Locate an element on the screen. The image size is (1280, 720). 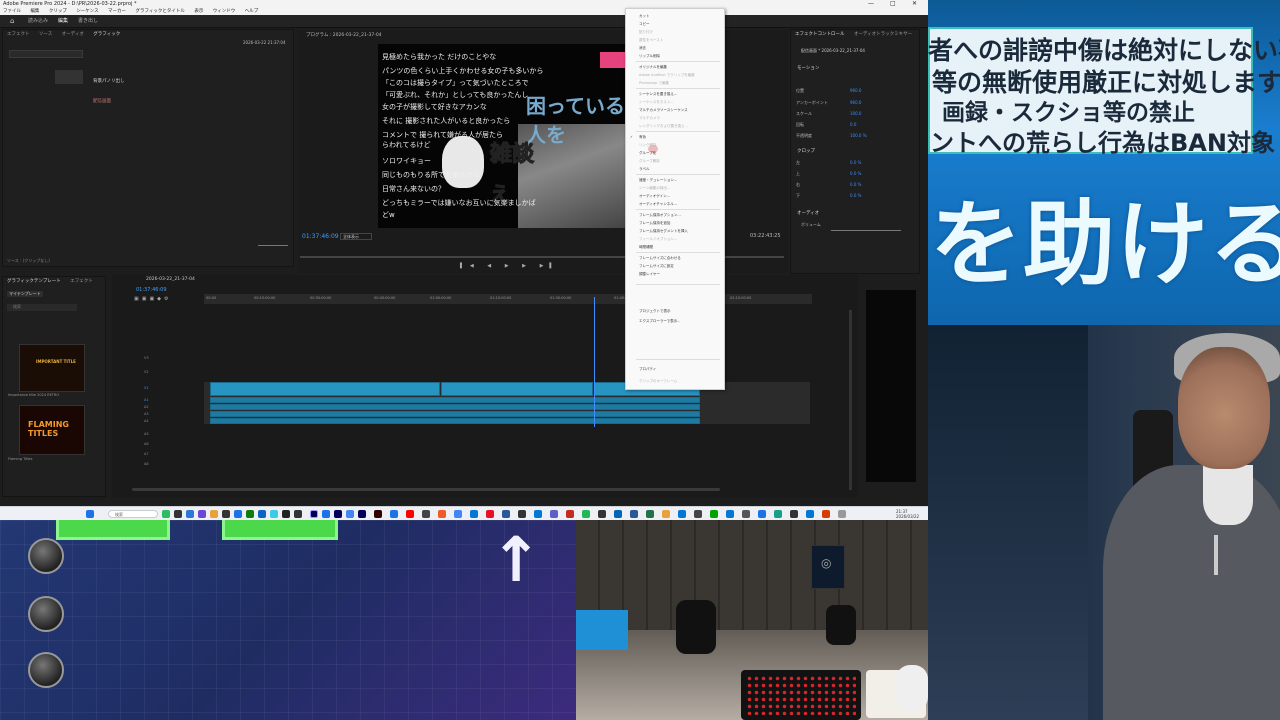
track-label: A1 is located at coordinates (146, 400).